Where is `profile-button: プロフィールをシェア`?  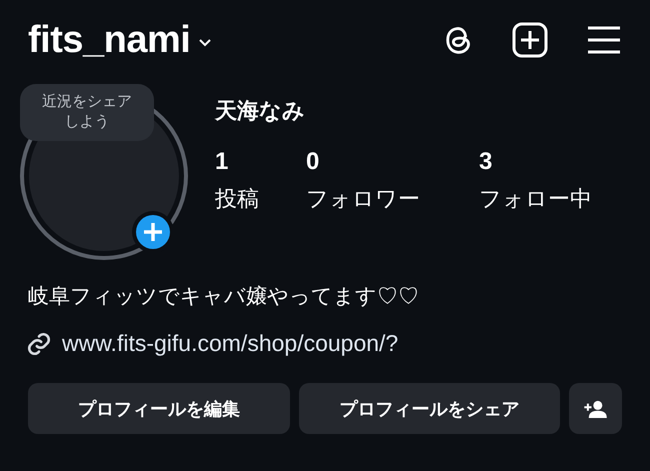
profile-button: プロフィールをシェア is located at coordinates (429, 408).